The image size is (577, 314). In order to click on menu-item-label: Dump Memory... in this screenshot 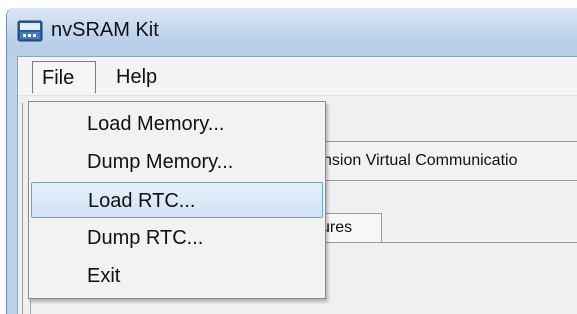, I will do `click(160, 162)`.